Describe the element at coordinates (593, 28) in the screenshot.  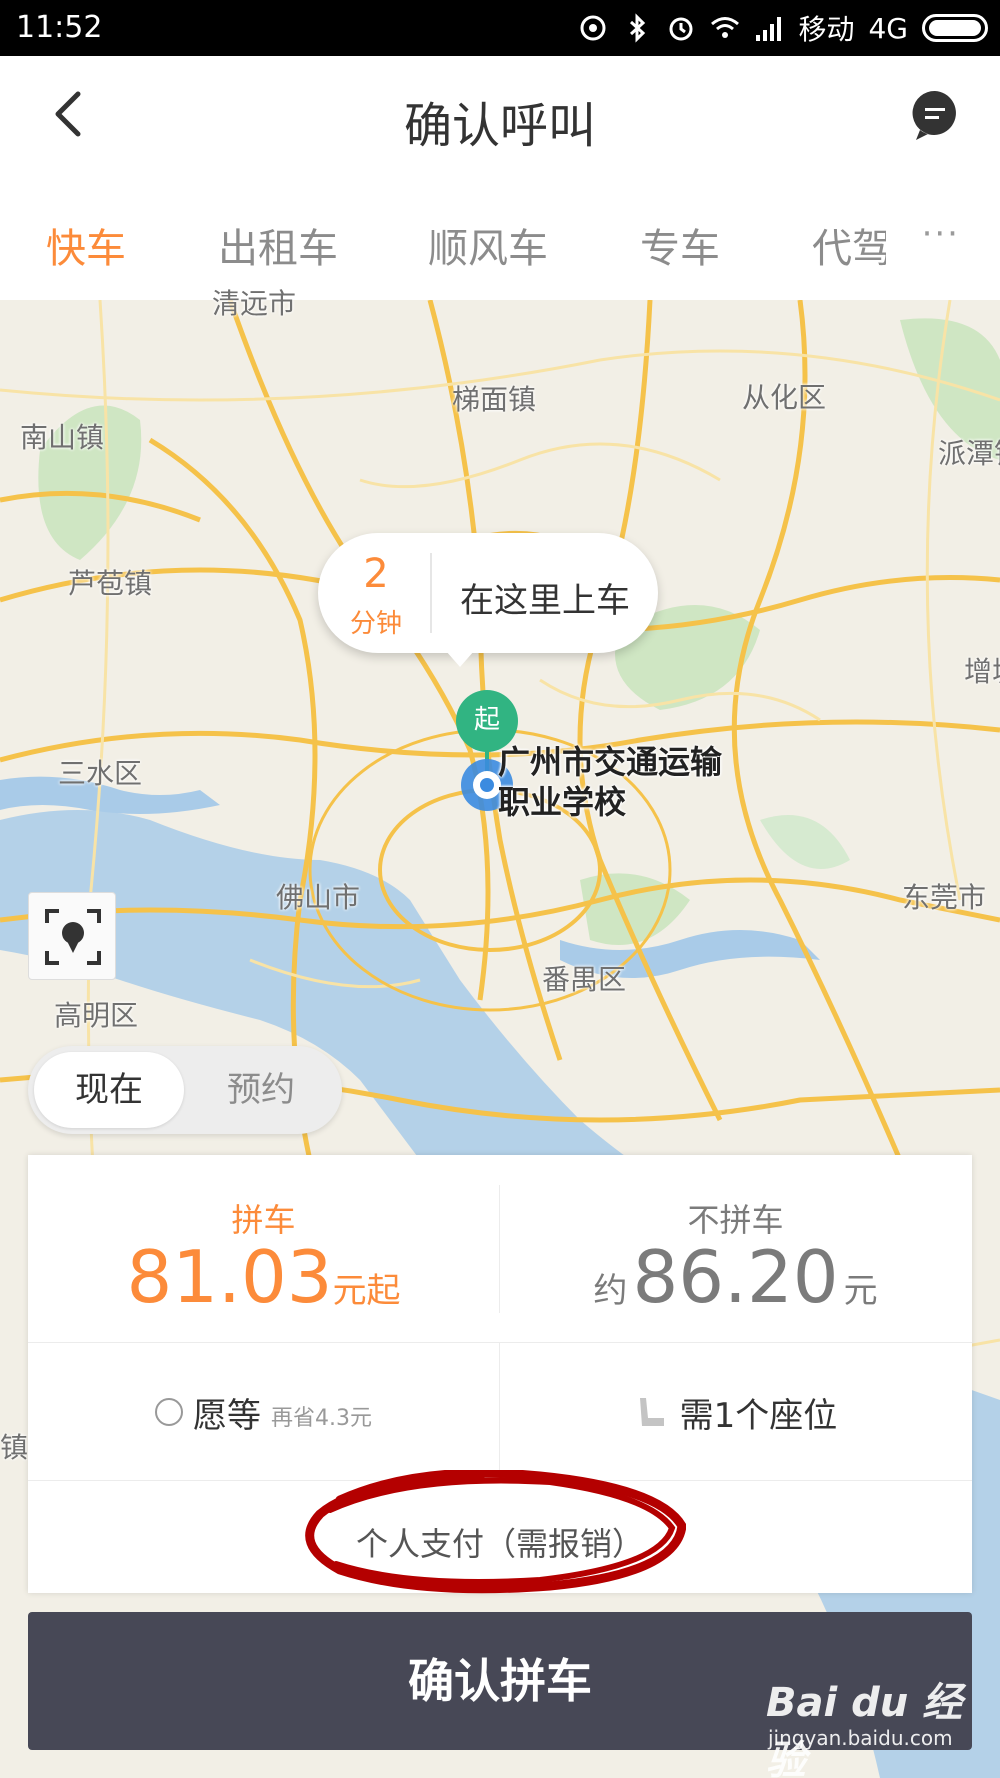
I see `hotspot-icon` at that location.